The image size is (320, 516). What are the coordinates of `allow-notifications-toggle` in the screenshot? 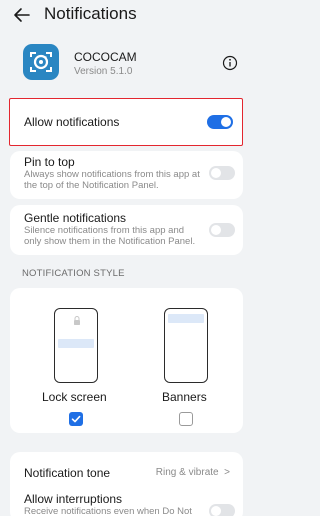 It's located at (220, 122).